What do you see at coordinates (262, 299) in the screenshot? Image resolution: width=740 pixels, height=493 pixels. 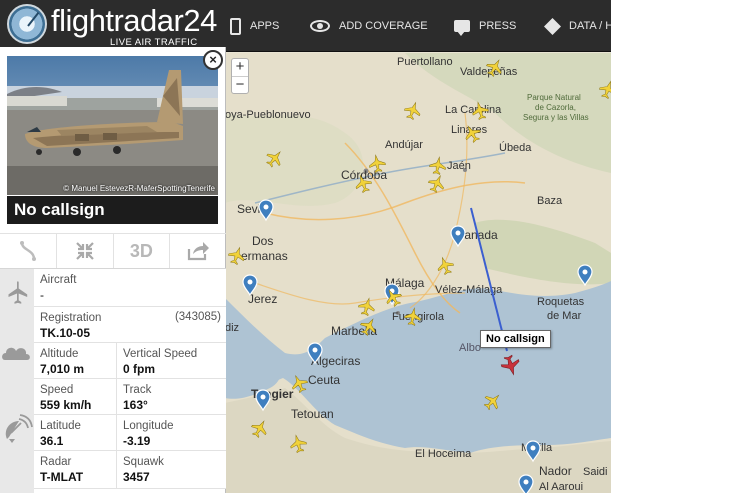 I see `place-label: Jerez` at bounding box center [262, 299].